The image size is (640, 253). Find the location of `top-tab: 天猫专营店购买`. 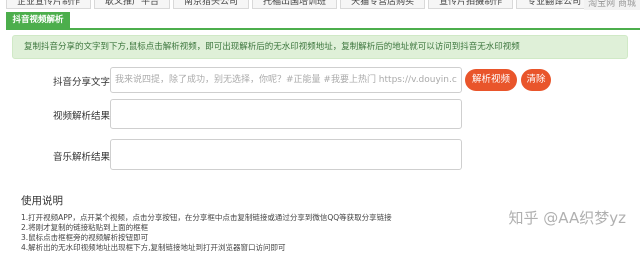

top-tab: 天猫专营店购买 is located at coordinates (383, 4).